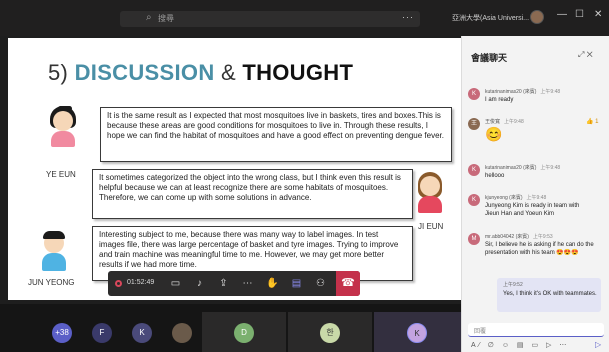 This screenshot has width=609, height=352. Describe the element at coordinates (166, 18) in the screenshot. I see `search-placeholder: 搜尋` at that location.